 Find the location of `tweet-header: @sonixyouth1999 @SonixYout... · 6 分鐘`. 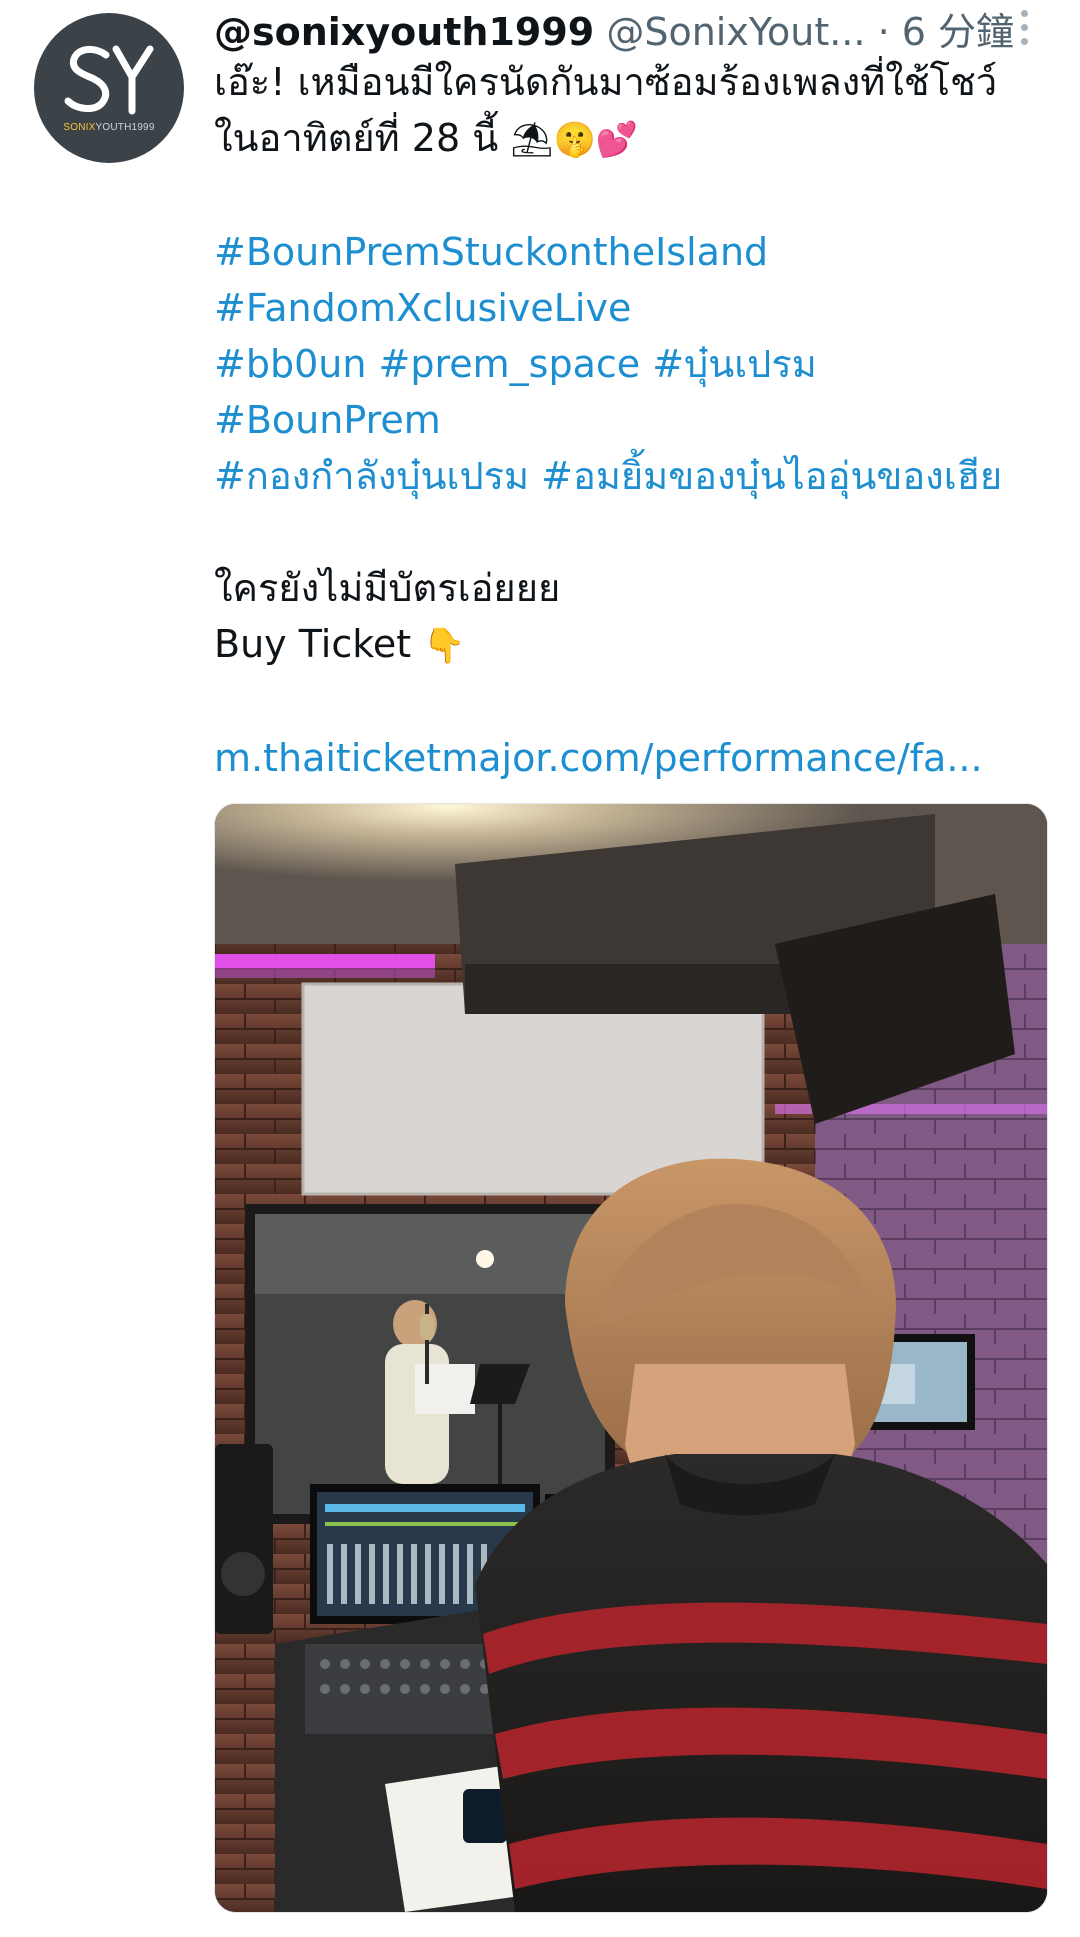

tweet-header: @sonixyouth1999 @SonixYout... · 6 分鐘 is located at coordinates (614, 32).